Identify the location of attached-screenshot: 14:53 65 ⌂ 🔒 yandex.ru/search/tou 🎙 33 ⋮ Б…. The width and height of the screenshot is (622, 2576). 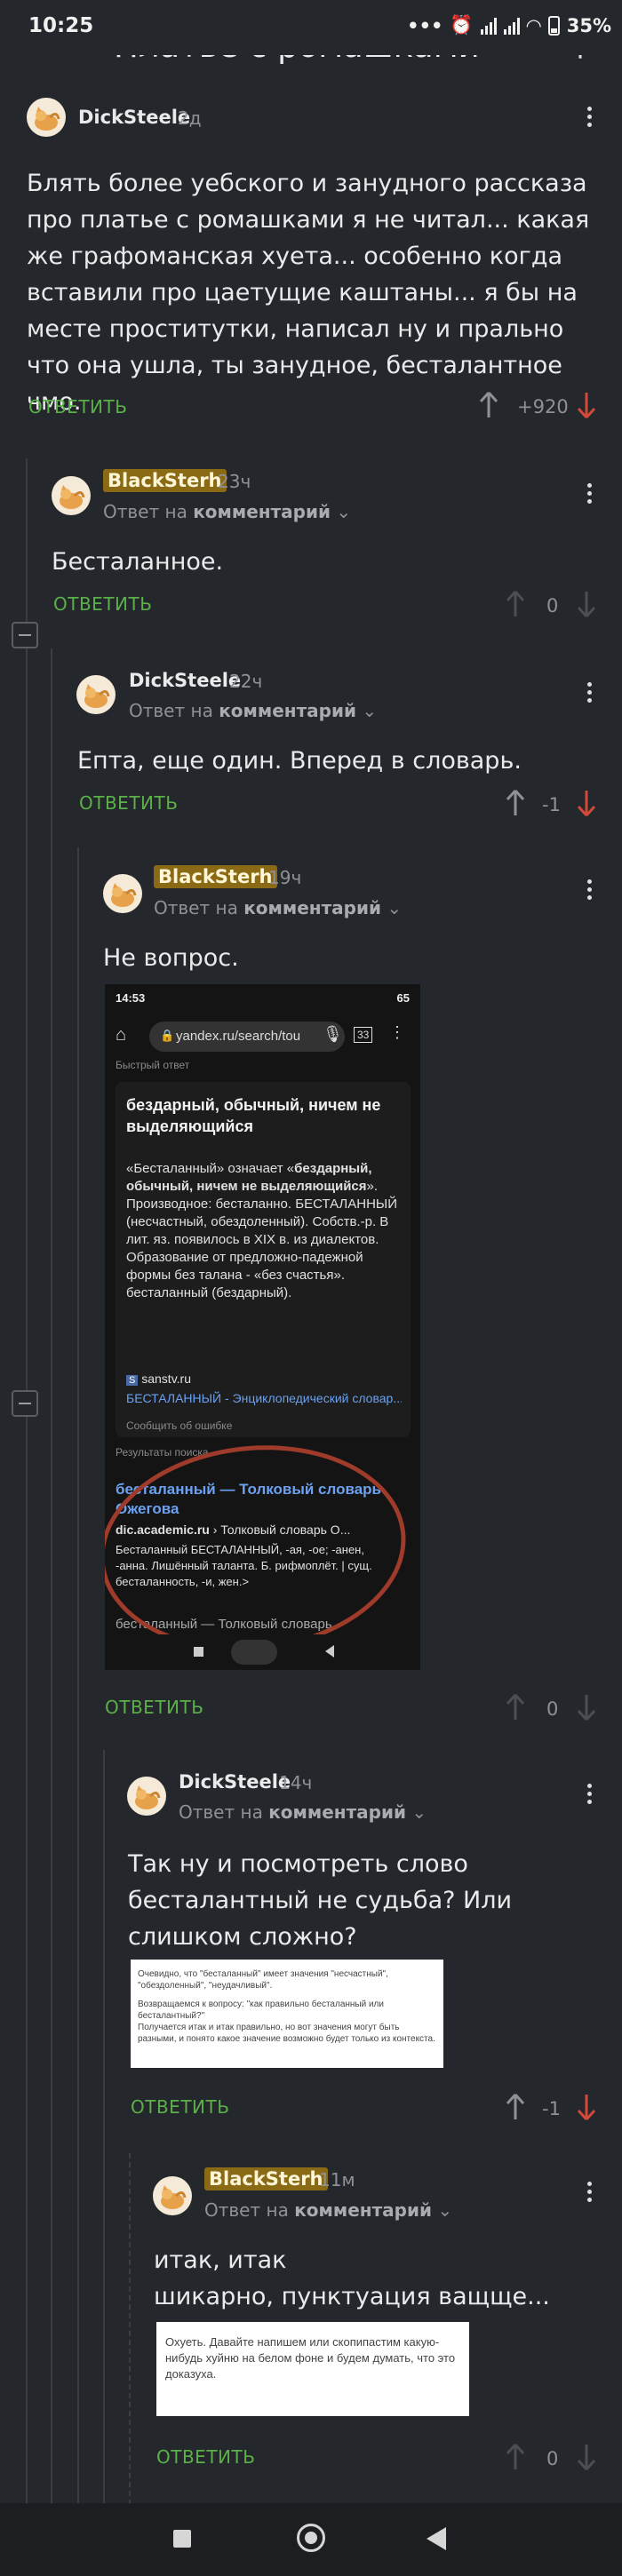
(262, 1327).